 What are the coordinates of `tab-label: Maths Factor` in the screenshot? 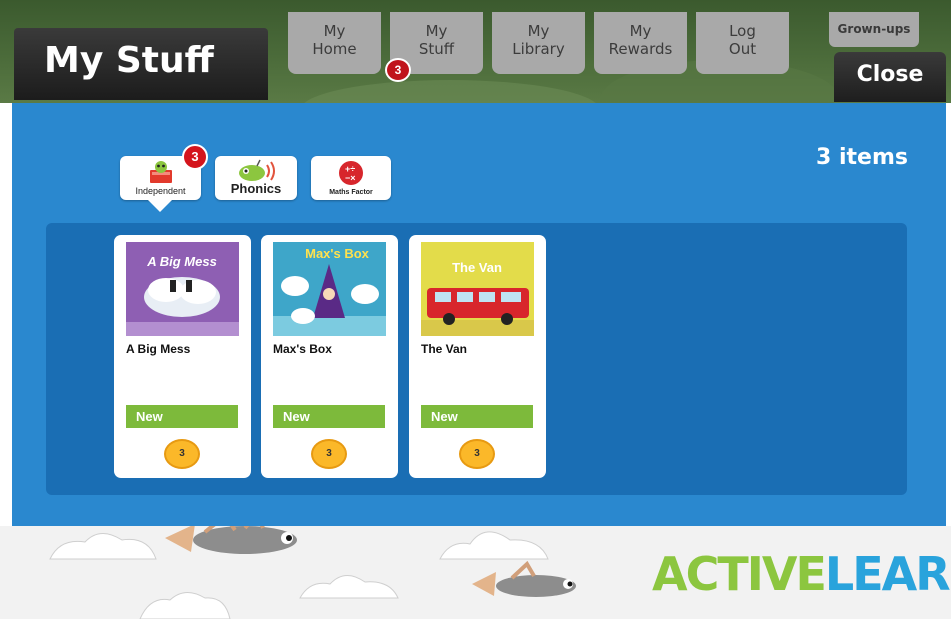 It's located at (351, 192).